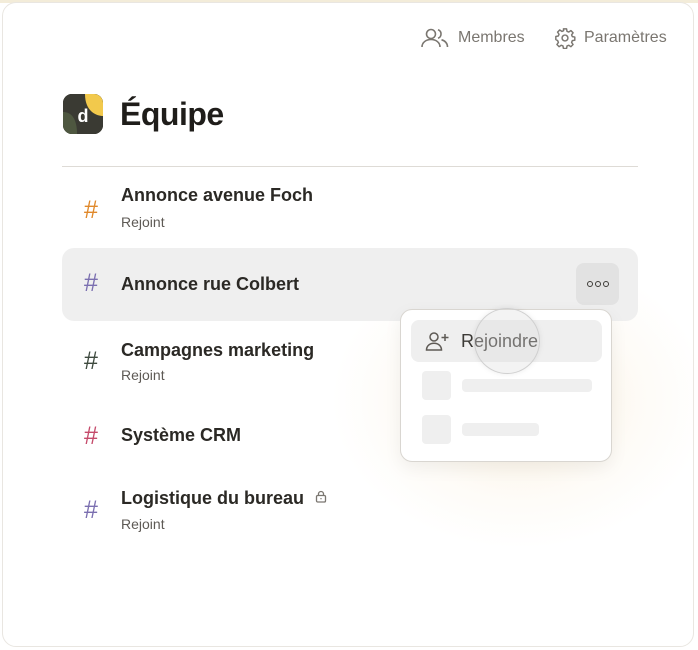 The height and width of the screenshot is (650, 698). I want to click on team-logo: d, so click(83, 114).